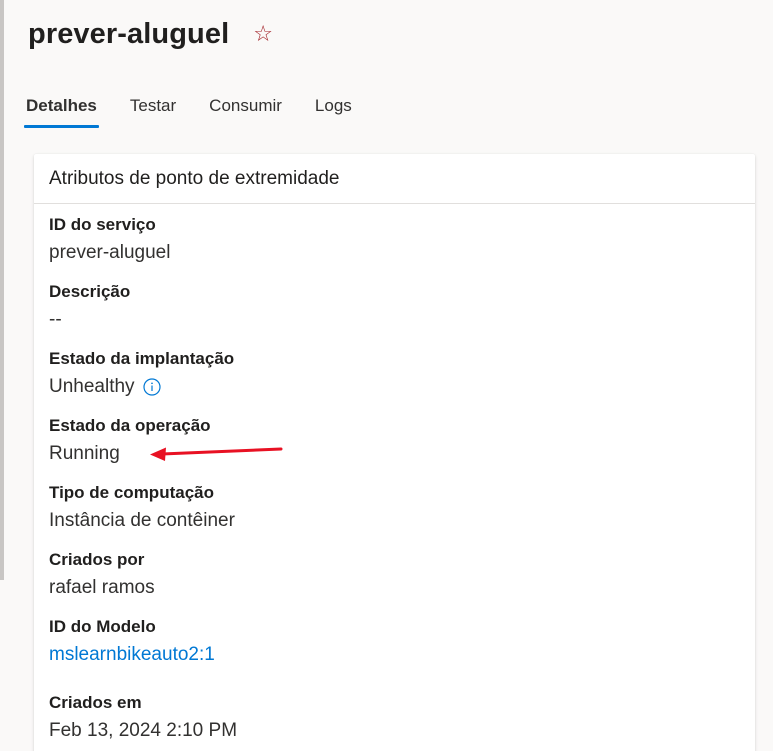 The image size is (773, 751). I want to click on model-id-link: mslearnbikeauto2:1, so click(132, 655).